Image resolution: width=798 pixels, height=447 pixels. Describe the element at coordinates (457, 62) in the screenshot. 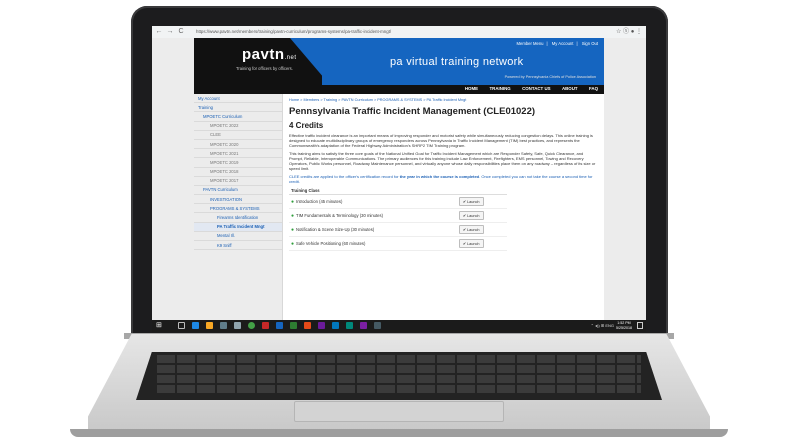

I see `site-title: pa virtual training network` at that location.